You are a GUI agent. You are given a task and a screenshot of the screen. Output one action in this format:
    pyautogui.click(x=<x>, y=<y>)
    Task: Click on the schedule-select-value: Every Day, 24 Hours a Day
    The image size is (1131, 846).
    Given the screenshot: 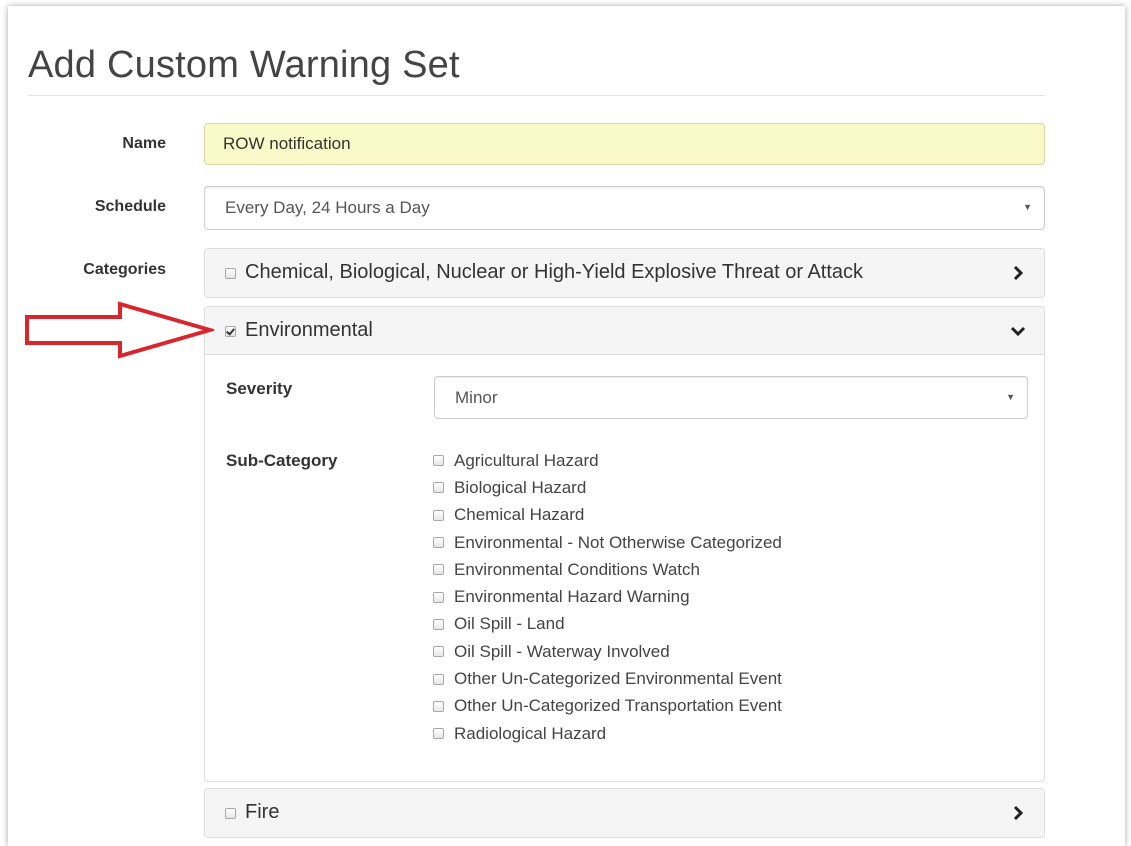 What is the action you would take?
    pyautogui.click(x=327, y=207)
    